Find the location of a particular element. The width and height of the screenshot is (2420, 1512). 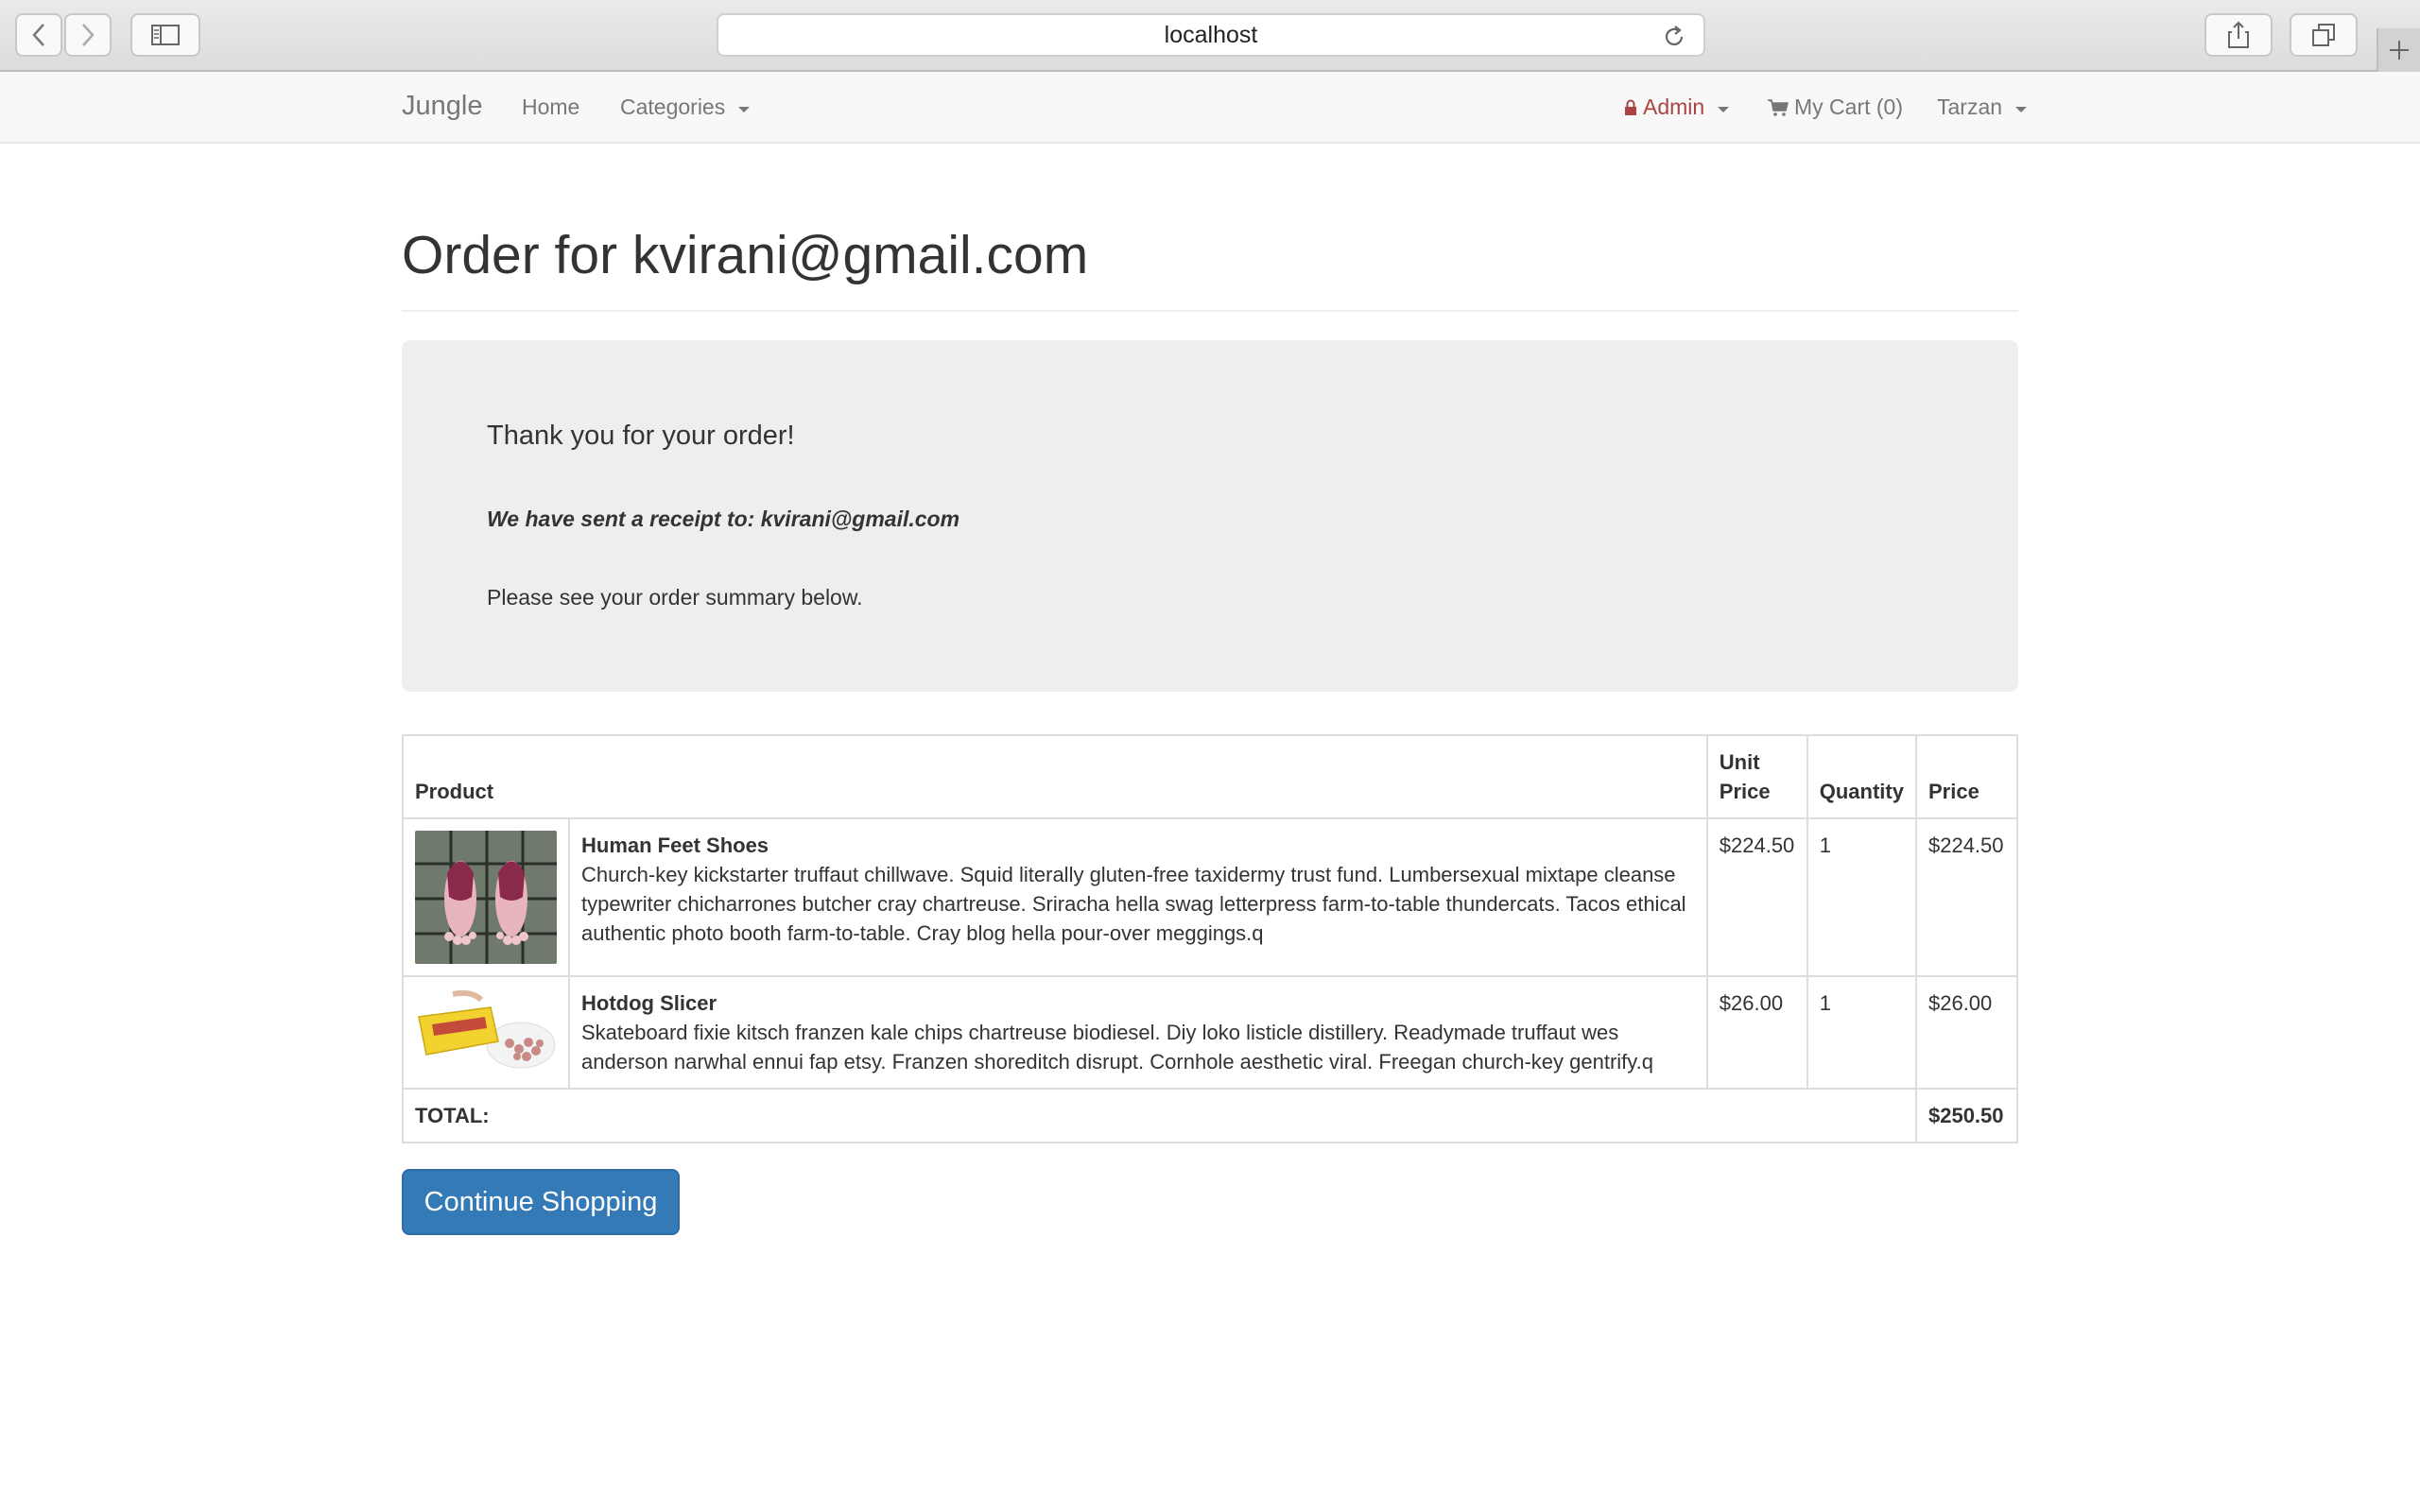

page-header: Order for kvirani@gmail.com is located at coordinates (1210, 267).